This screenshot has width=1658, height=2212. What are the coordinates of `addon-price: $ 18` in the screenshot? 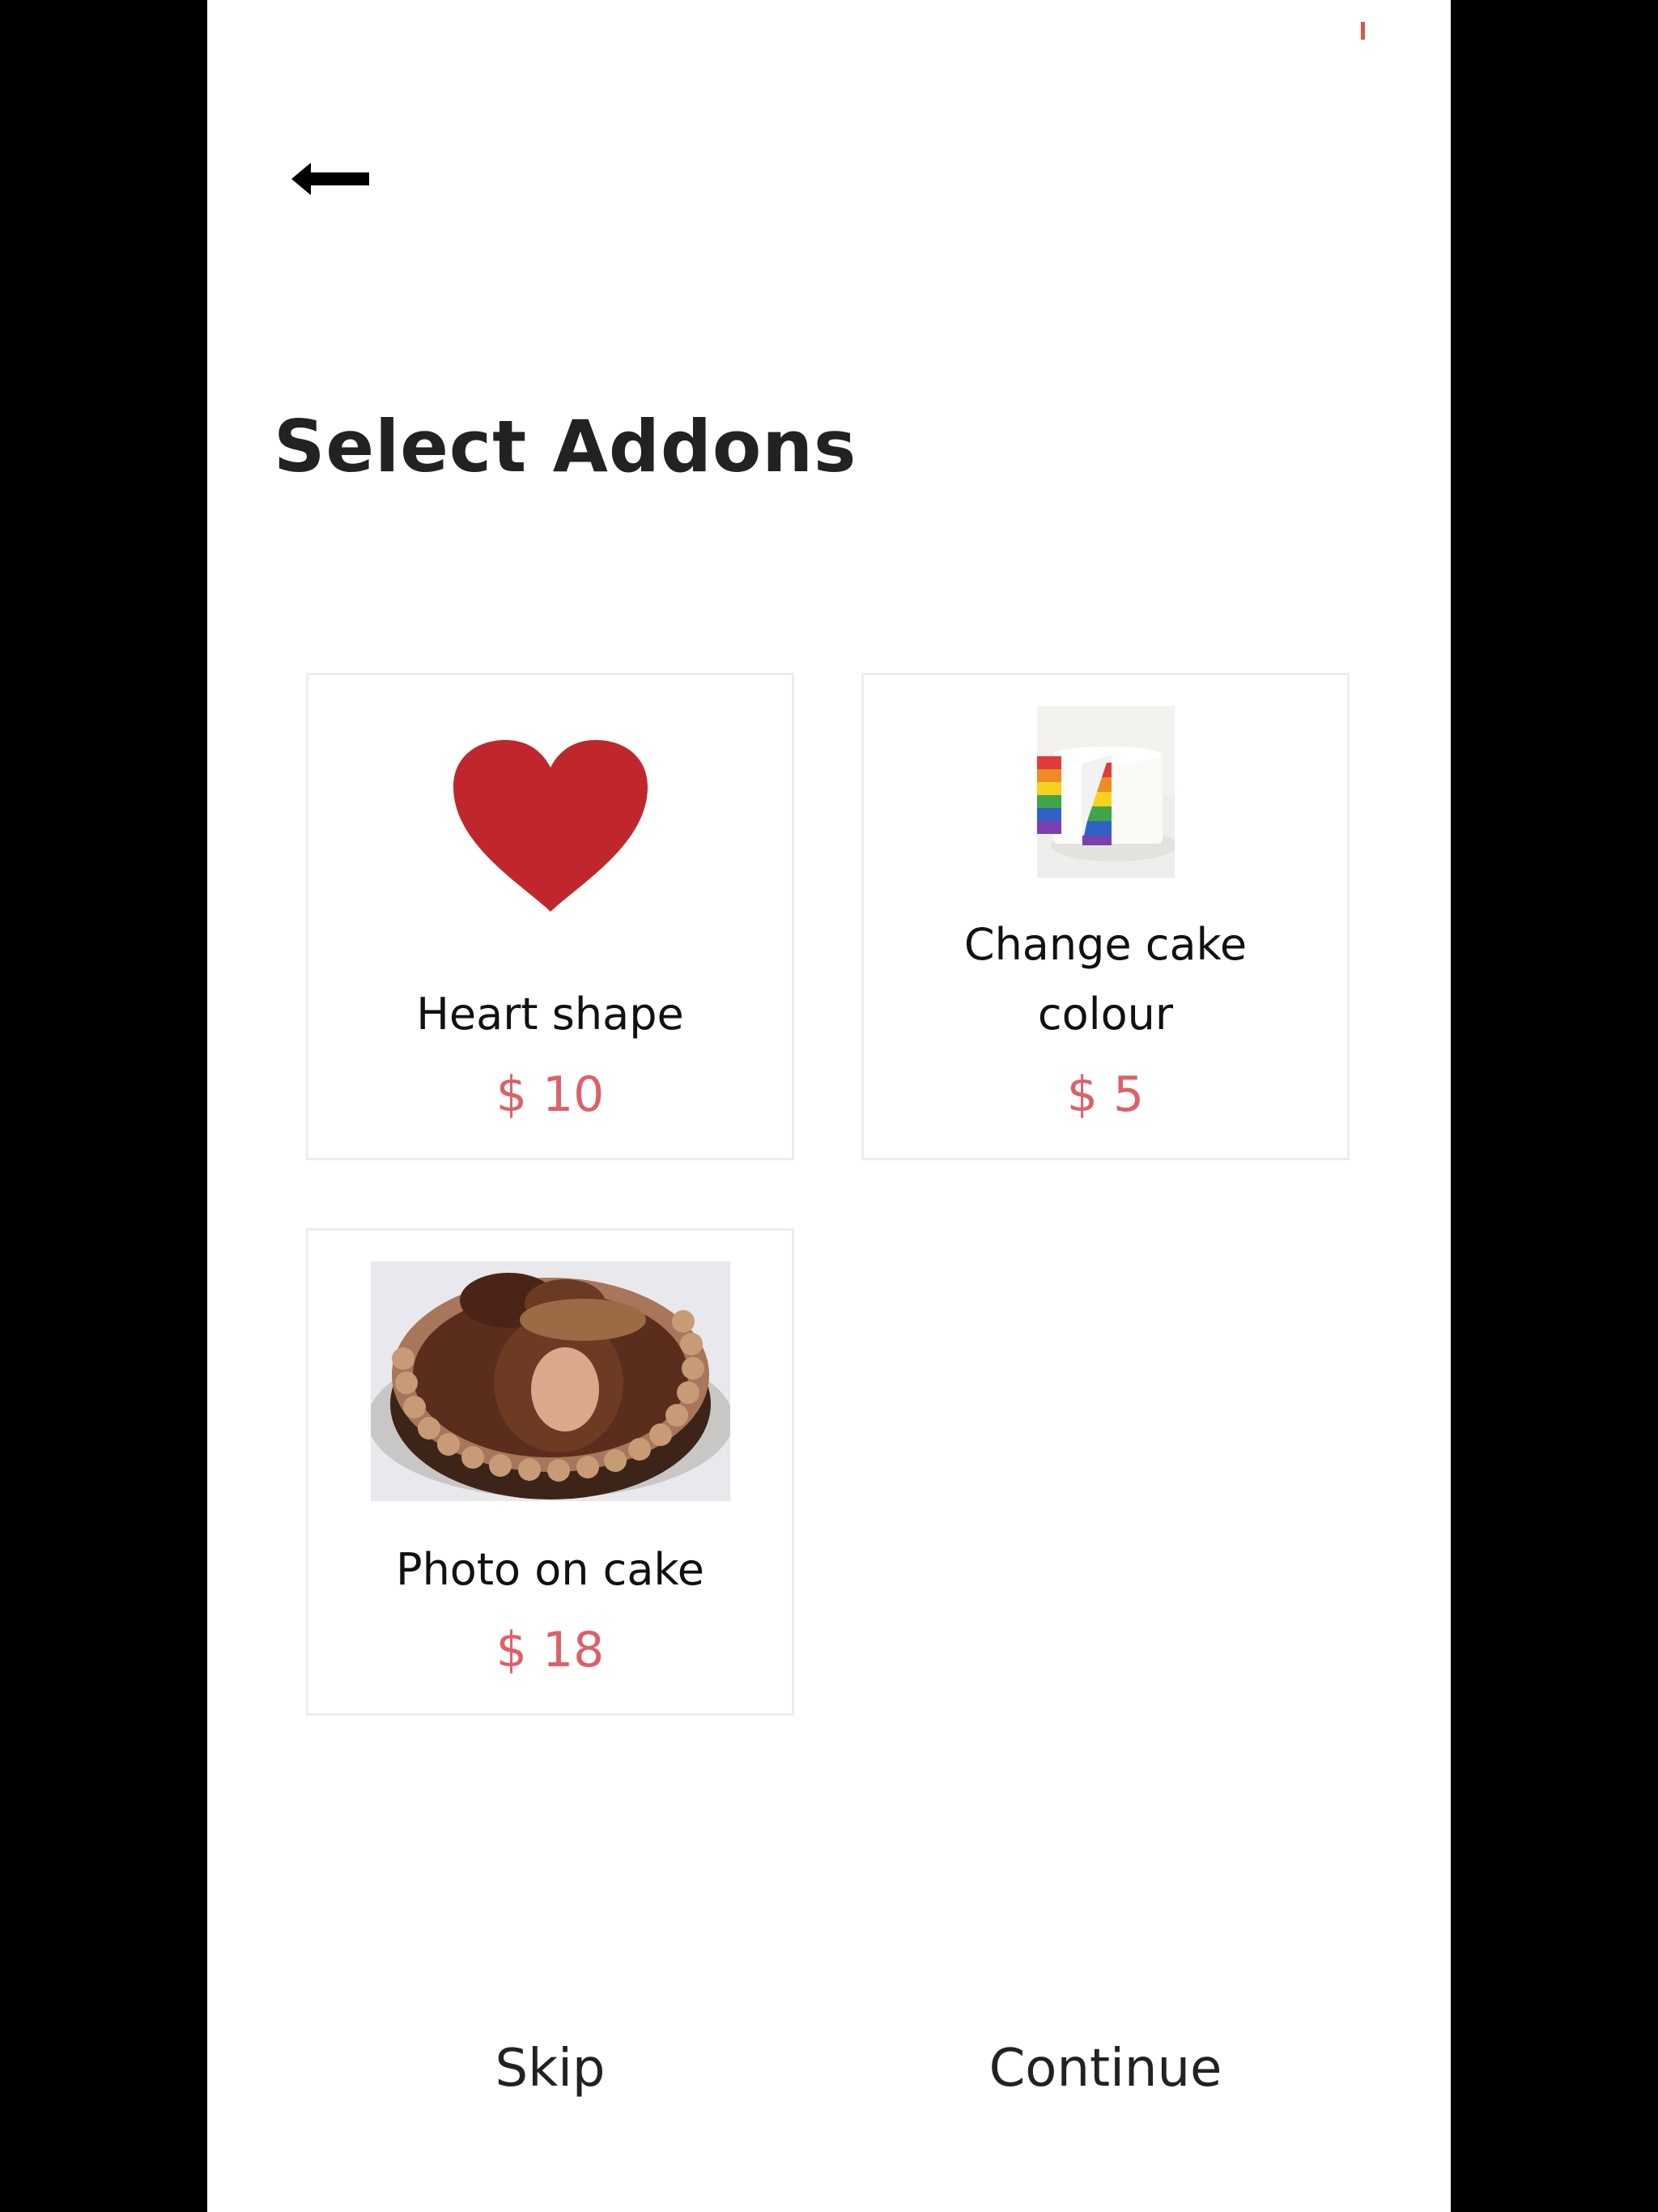 It's located at (550, 1650).